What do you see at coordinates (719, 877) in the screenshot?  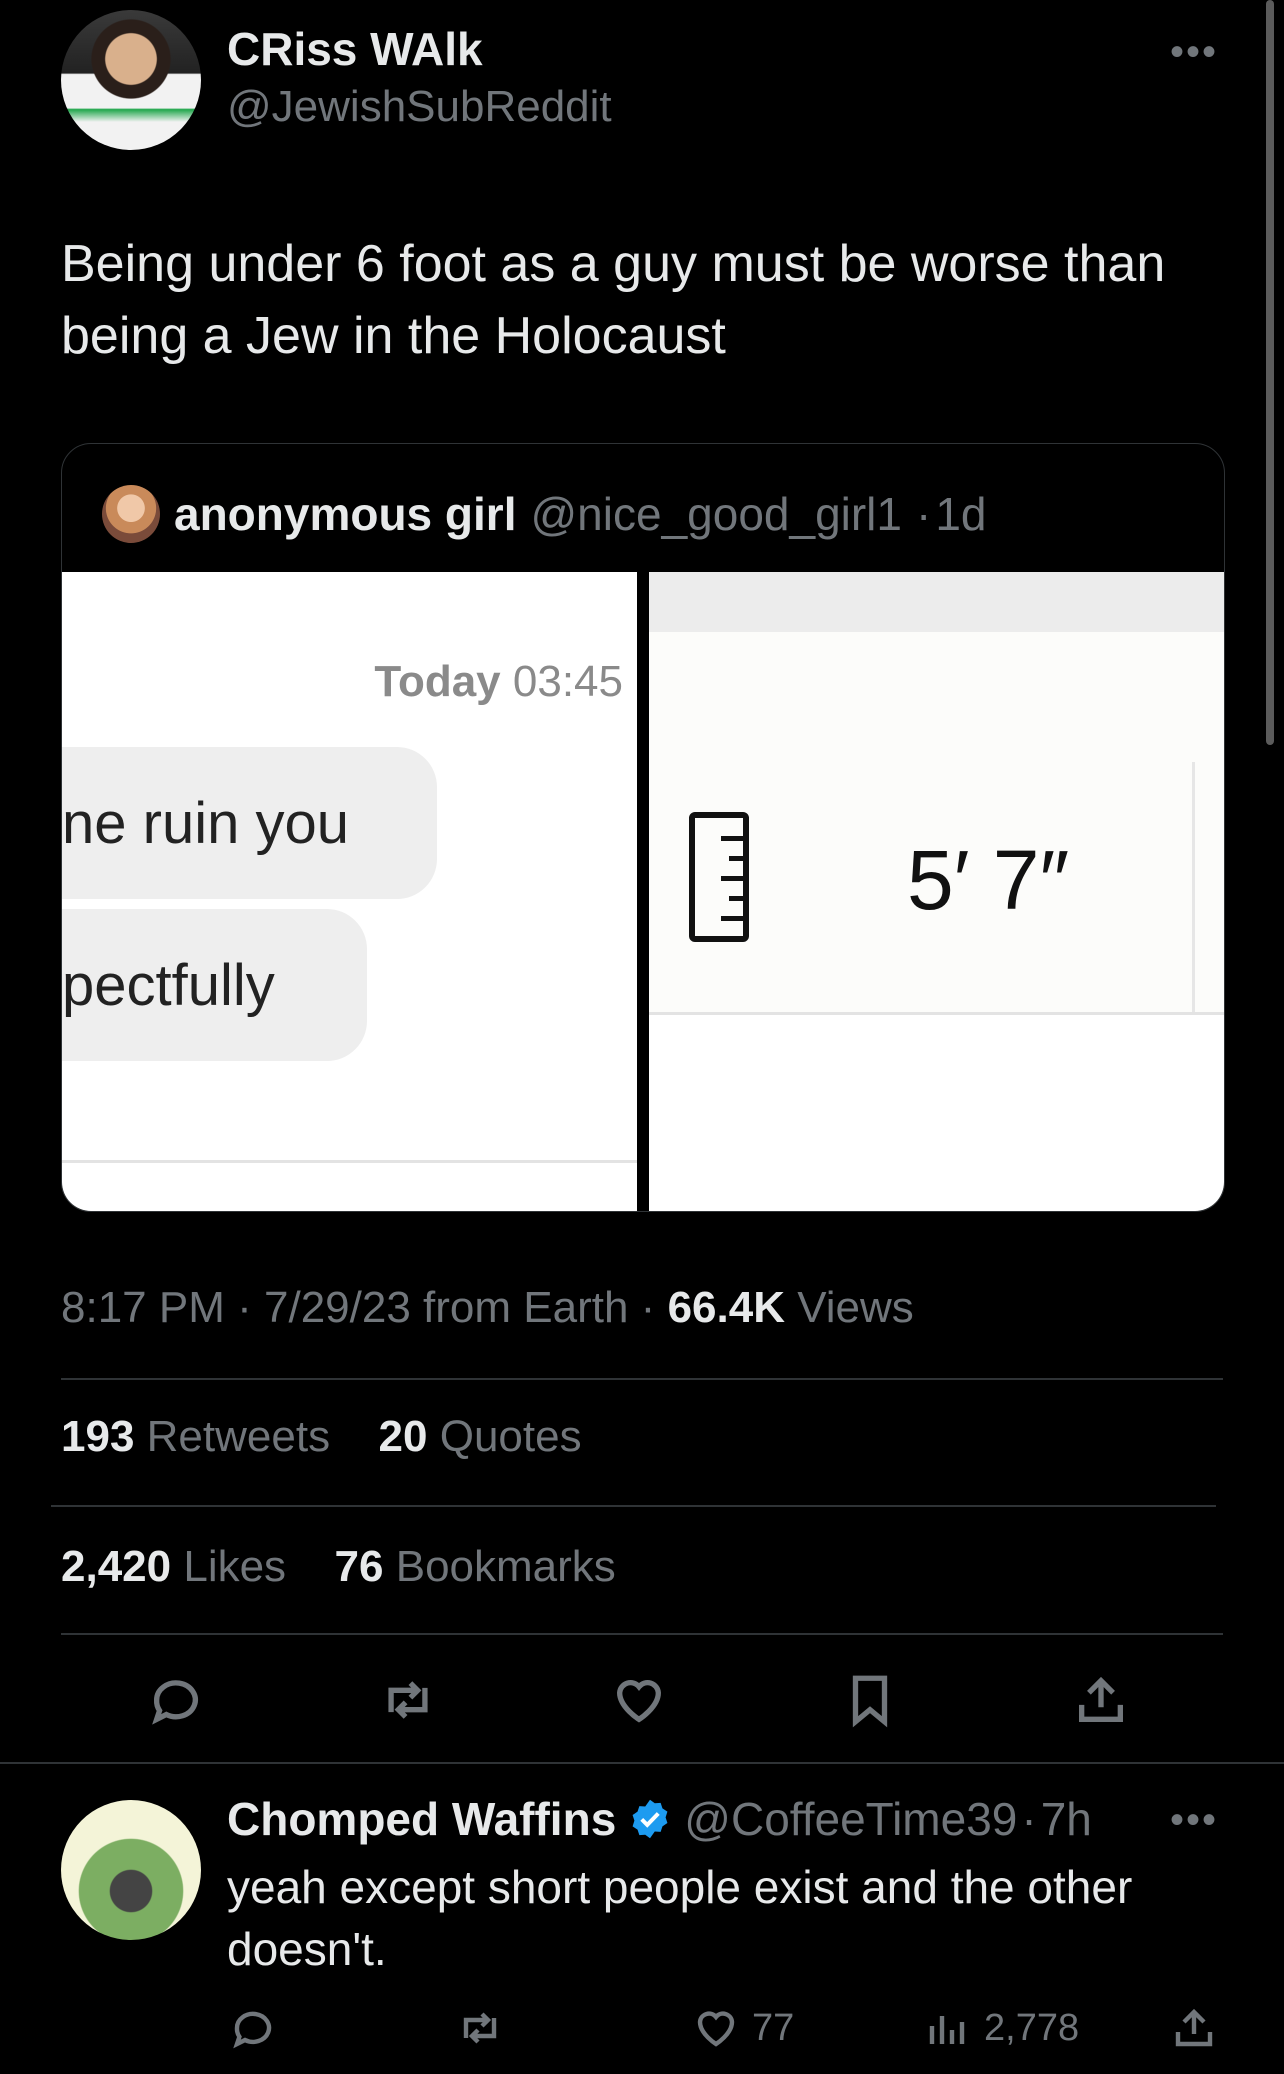 I see `ruler-icon` at bounding box center [719, 877].